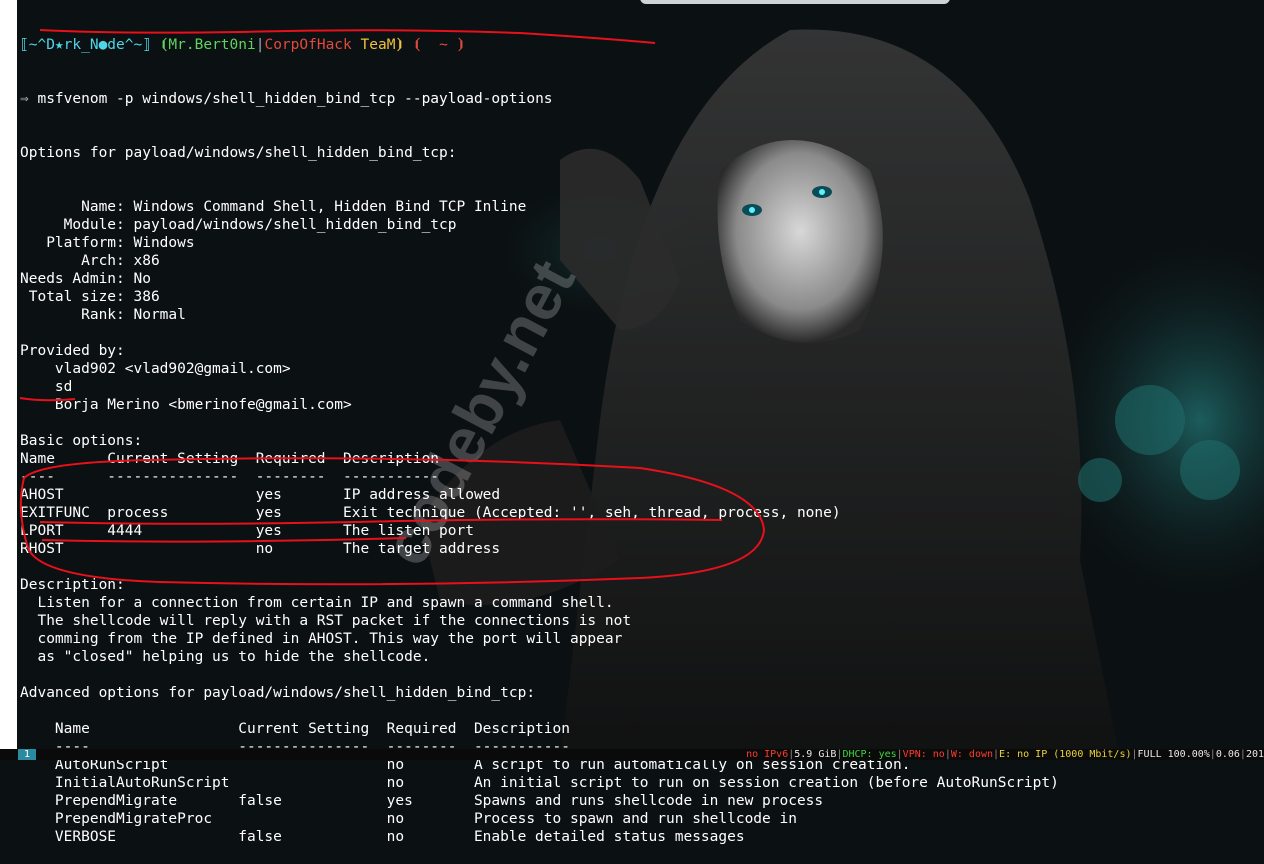 The image size is (1264, 864). Describe the element at coordinates (85, 45) in the screenshot. I see `prompt-host: ~^D★rk_N●de^~` at that location.